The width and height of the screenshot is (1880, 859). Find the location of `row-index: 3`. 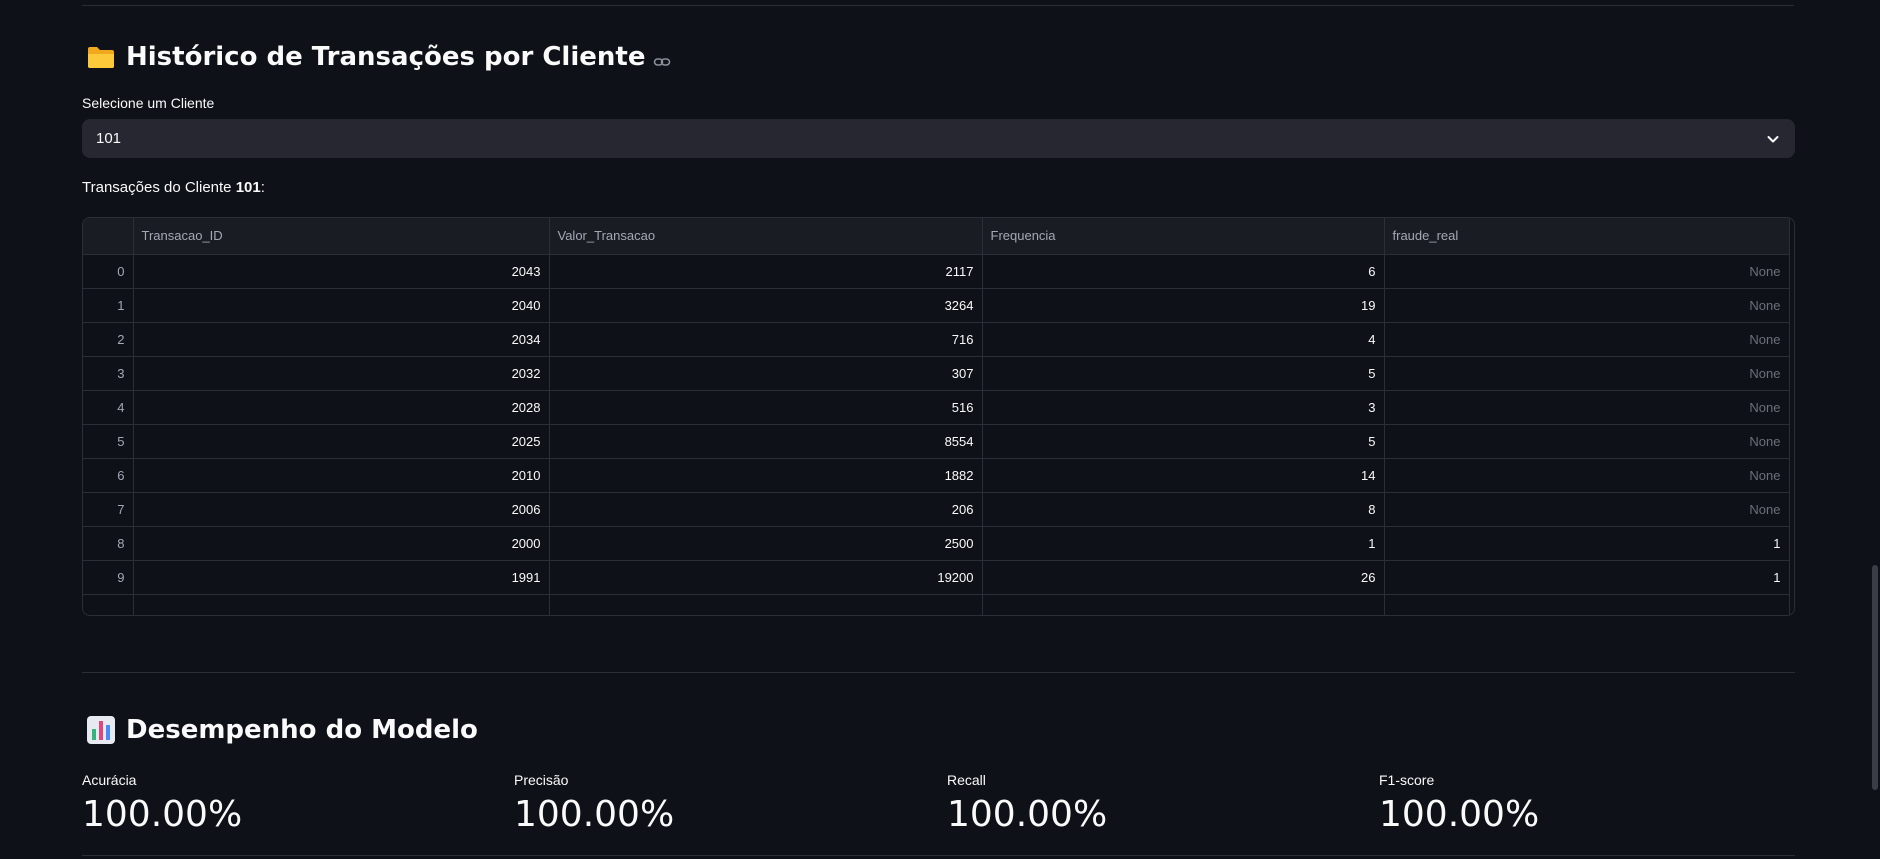

row-index: 3 is located at coordinates (108, 373).